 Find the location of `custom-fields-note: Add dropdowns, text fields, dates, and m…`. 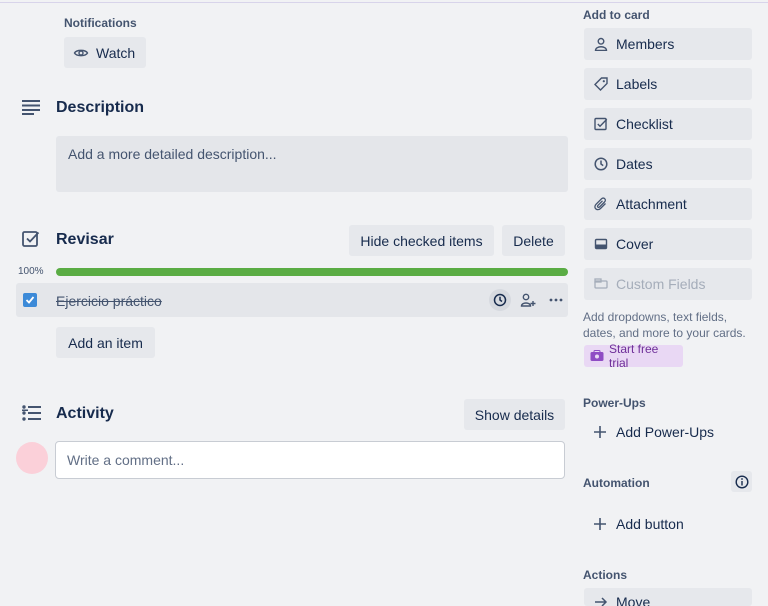

custom-fields-note: Add dropdowns, text fields, dates, and m… is located at coordinates (664, 325).